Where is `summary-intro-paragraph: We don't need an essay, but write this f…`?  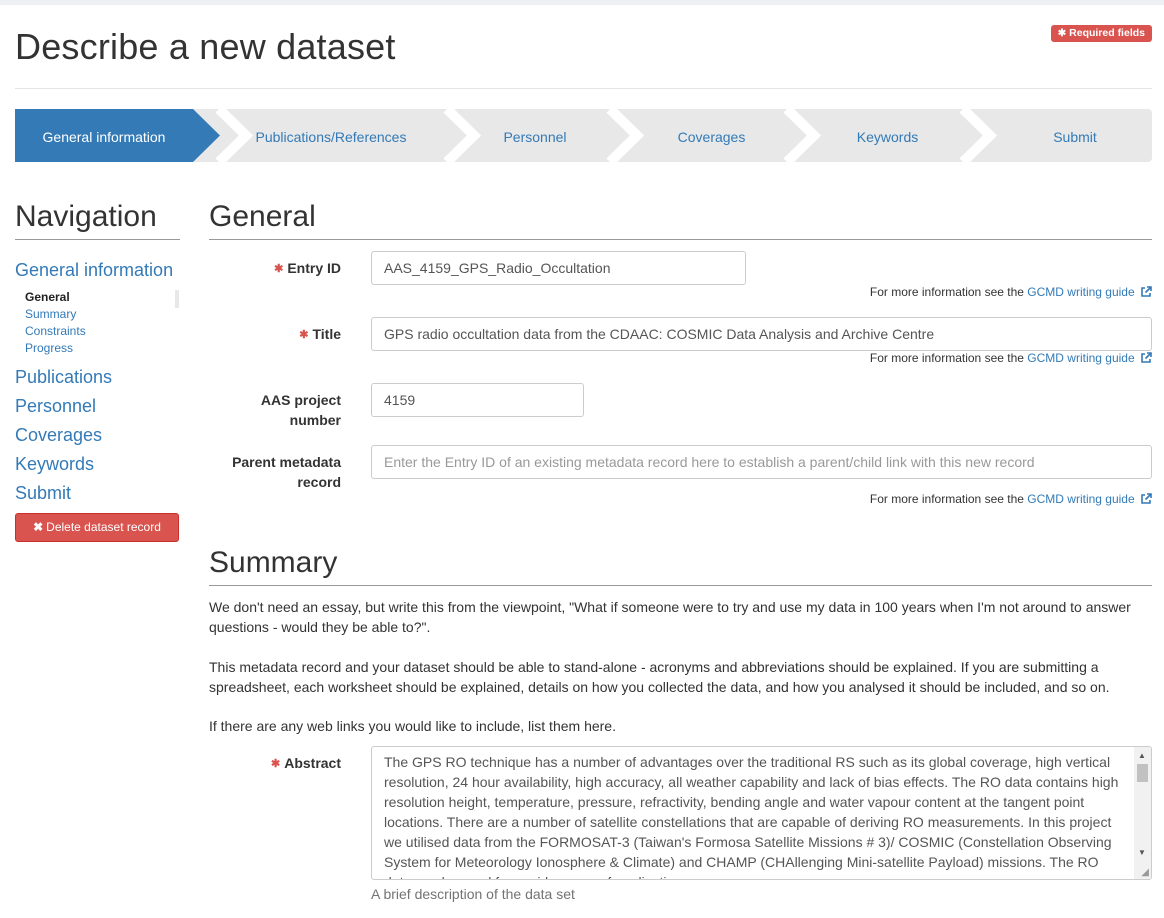 summary-intro-paragraph: We don't need an essay, but write this f… is located at coordinates (670, 617).